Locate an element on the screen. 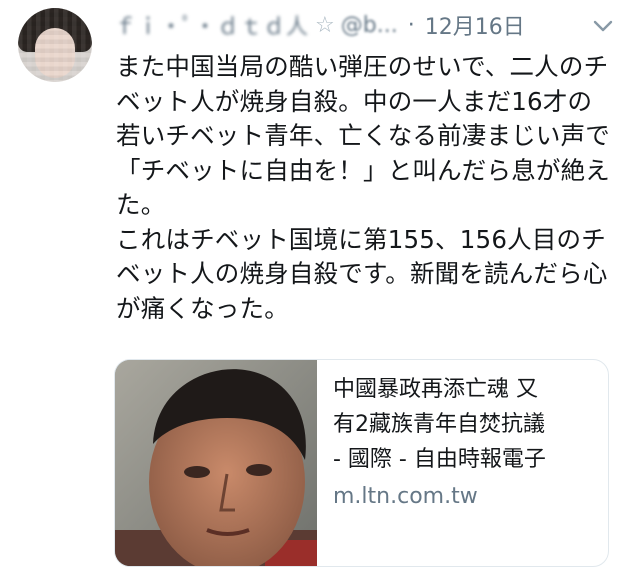 This screenshot has height=572, width=635. tweet-header: ｆｉ・ﾟ・ｄｔｄ人 ☆ @b... · 12月16日 is located at coordinates (365, 25).